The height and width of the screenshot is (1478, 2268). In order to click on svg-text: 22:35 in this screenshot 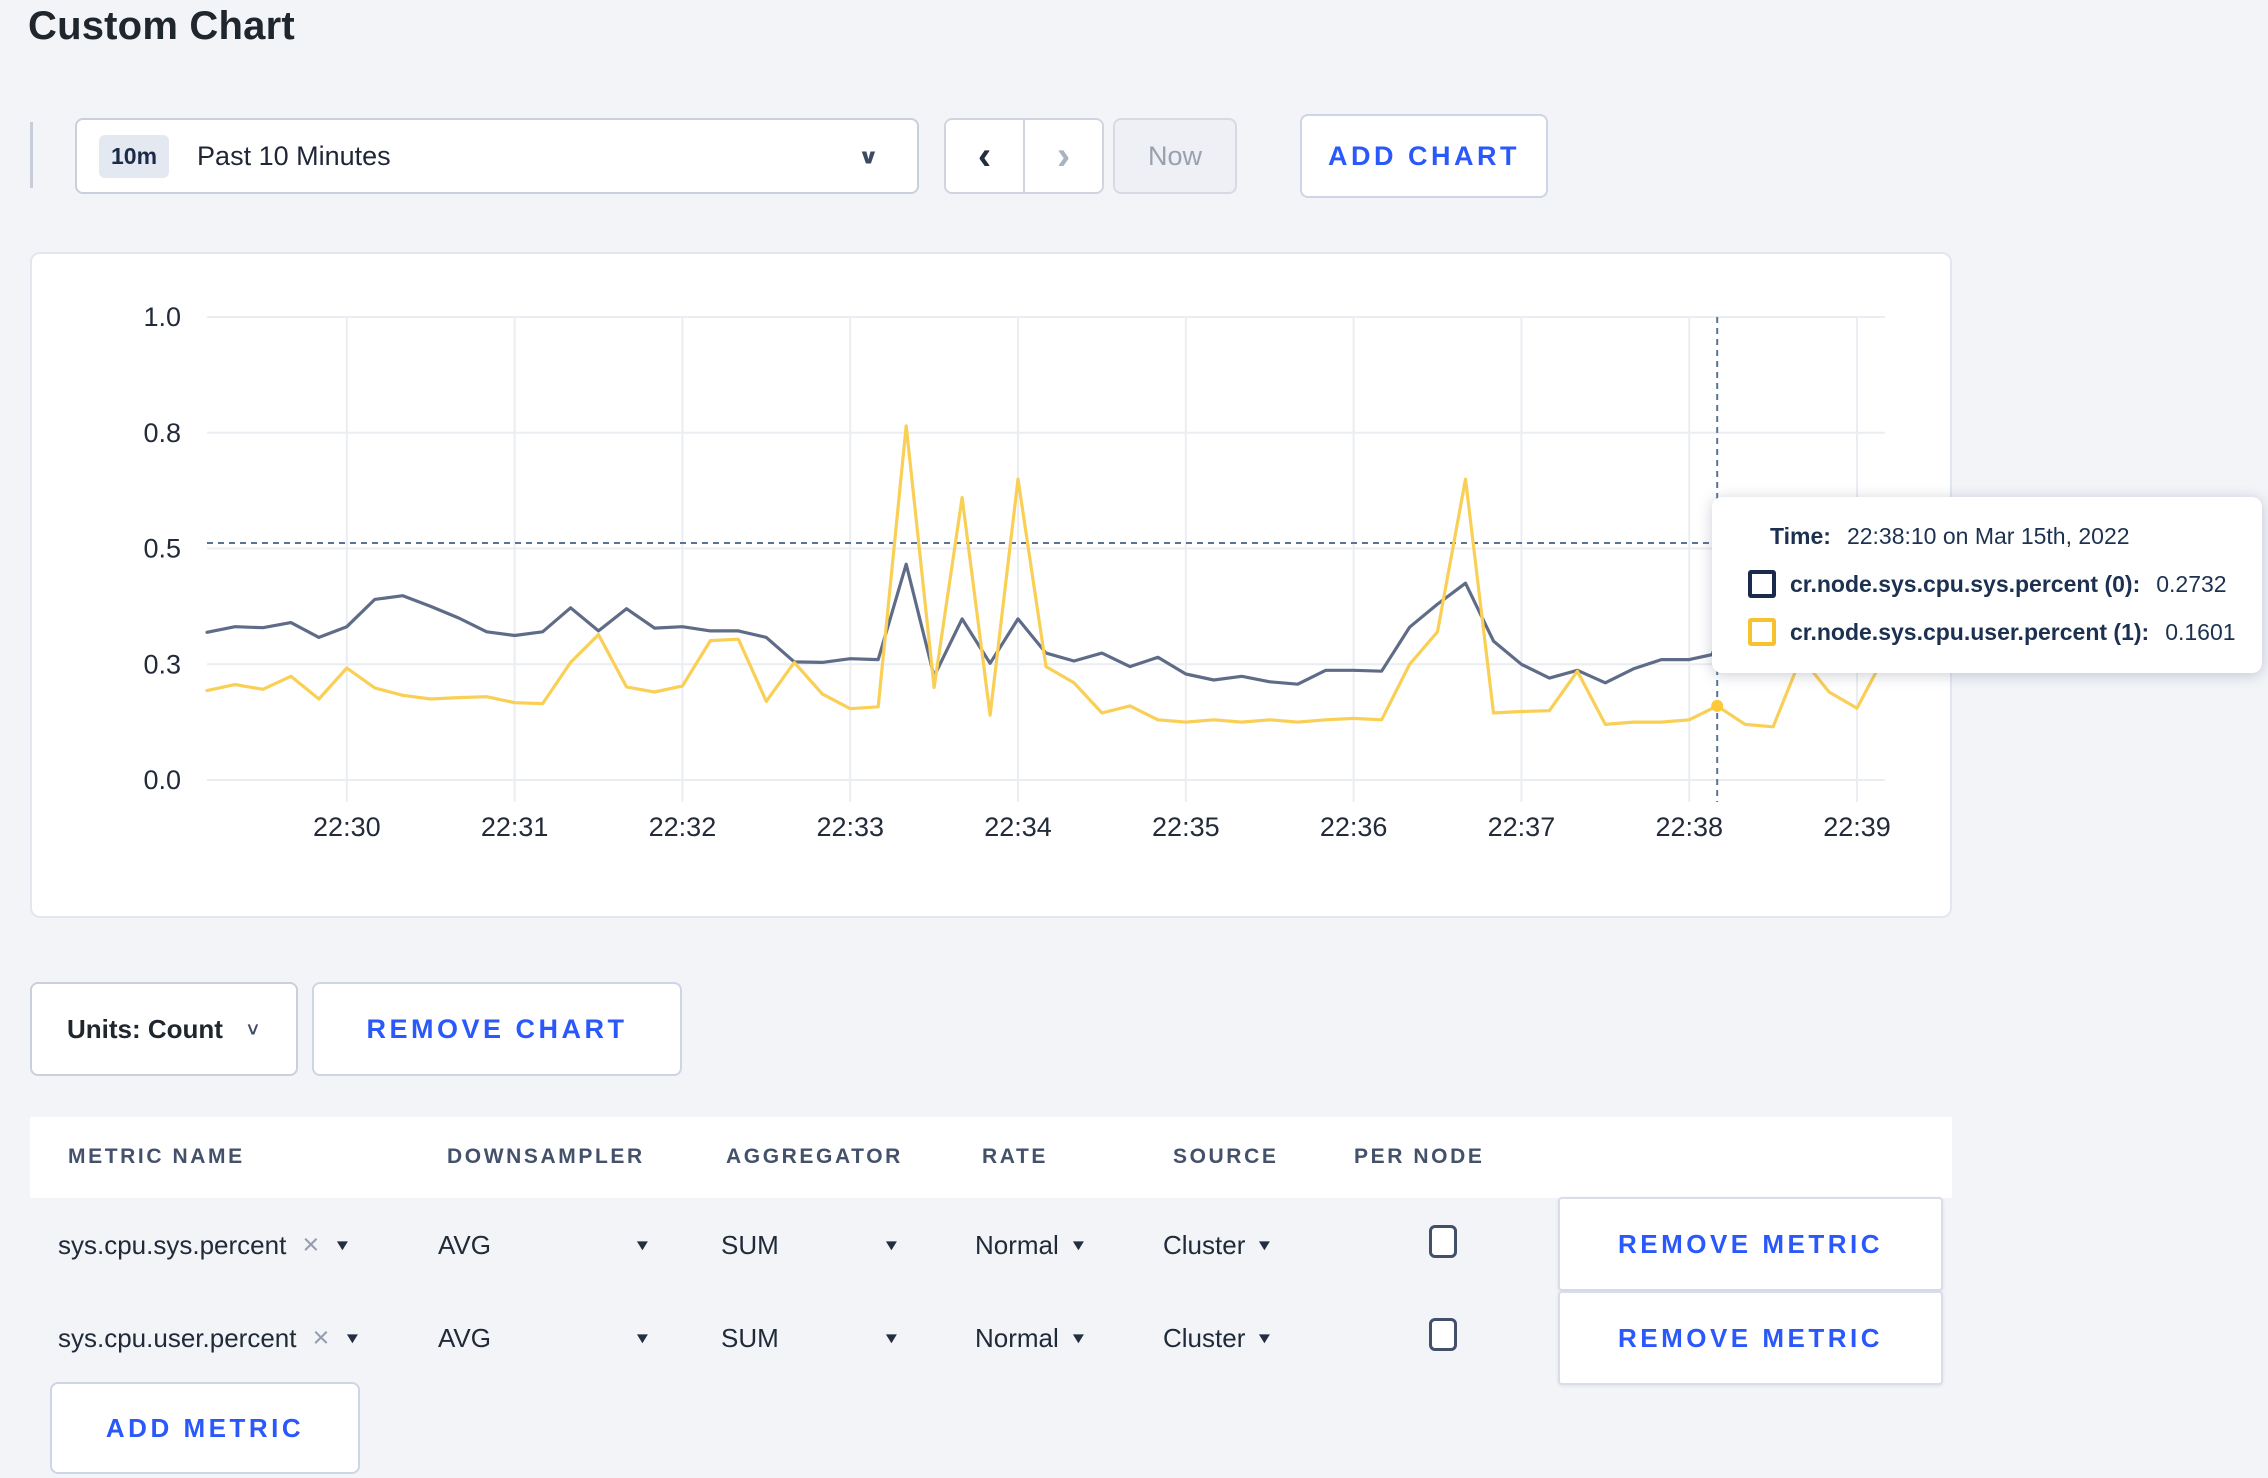, I will do `click(1186, 827)`.